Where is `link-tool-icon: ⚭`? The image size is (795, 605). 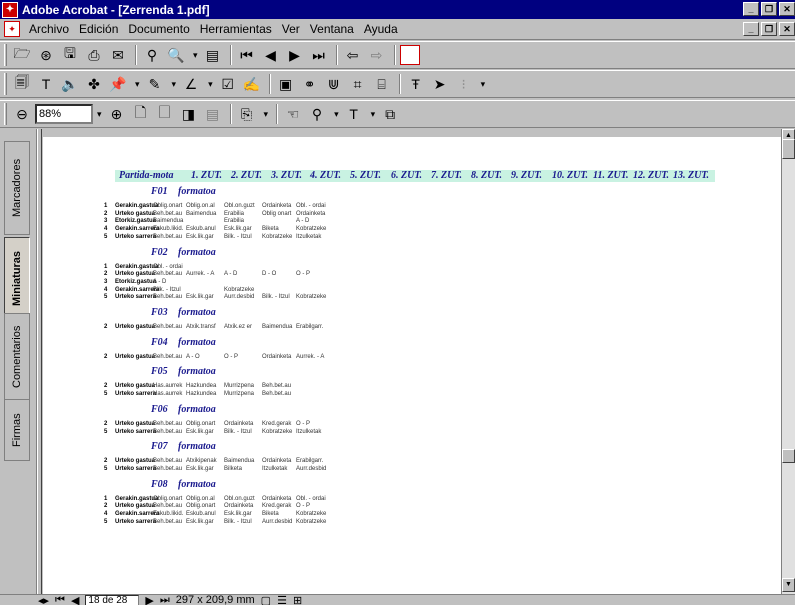
link-tool-icon: ⚭ is located at coordinates (310, 84).